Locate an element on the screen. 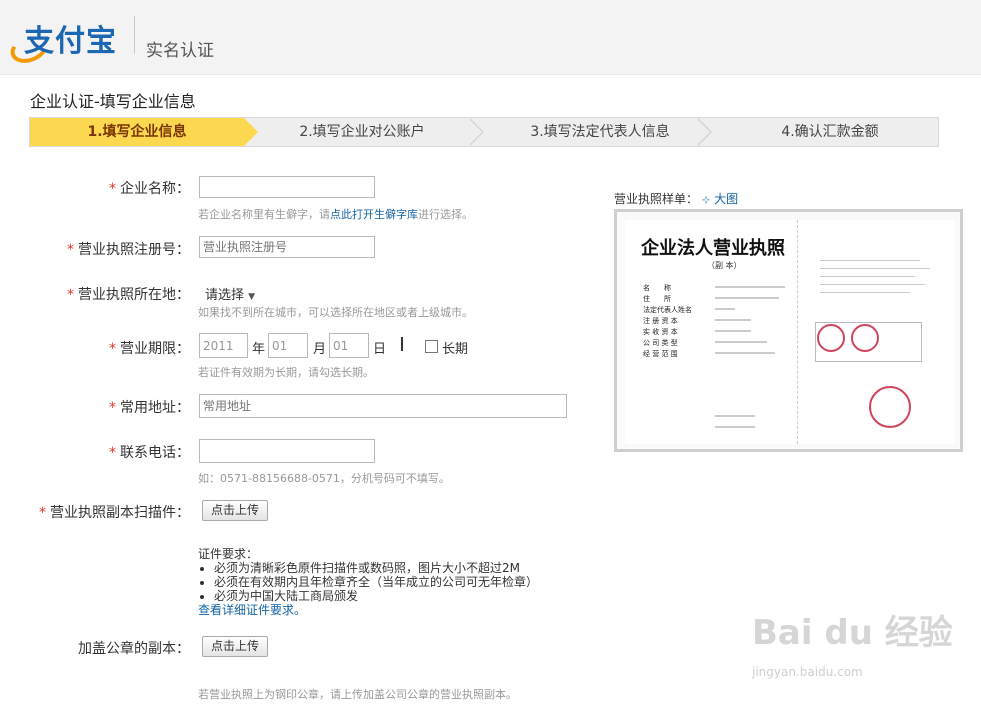  location-select: 请选择 ▼ is located at coordinates (230, 293).